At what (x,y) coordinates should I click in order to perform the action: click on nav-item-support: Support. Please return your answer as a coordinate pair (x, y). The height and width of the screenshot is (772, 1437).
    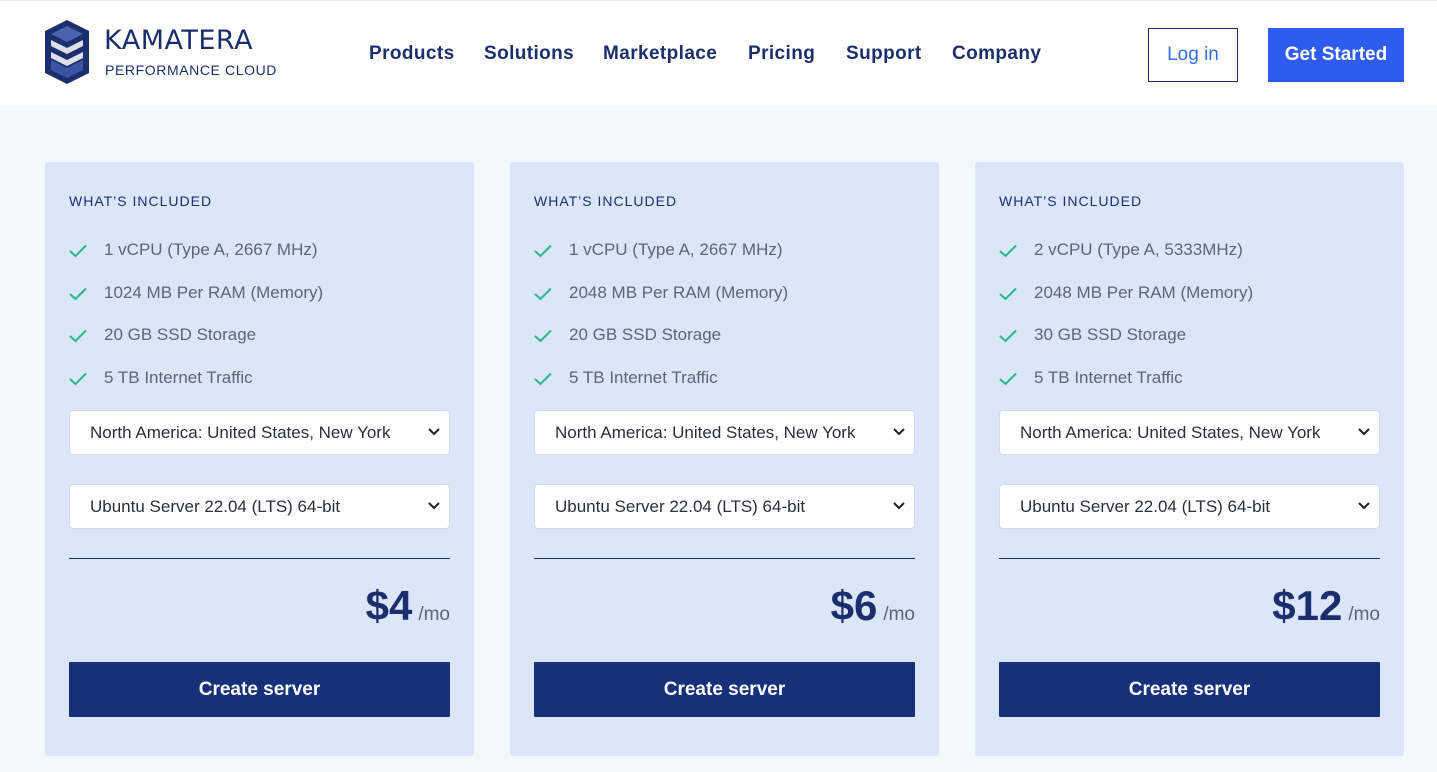
    Looking at the image, I should click on (884, 54).